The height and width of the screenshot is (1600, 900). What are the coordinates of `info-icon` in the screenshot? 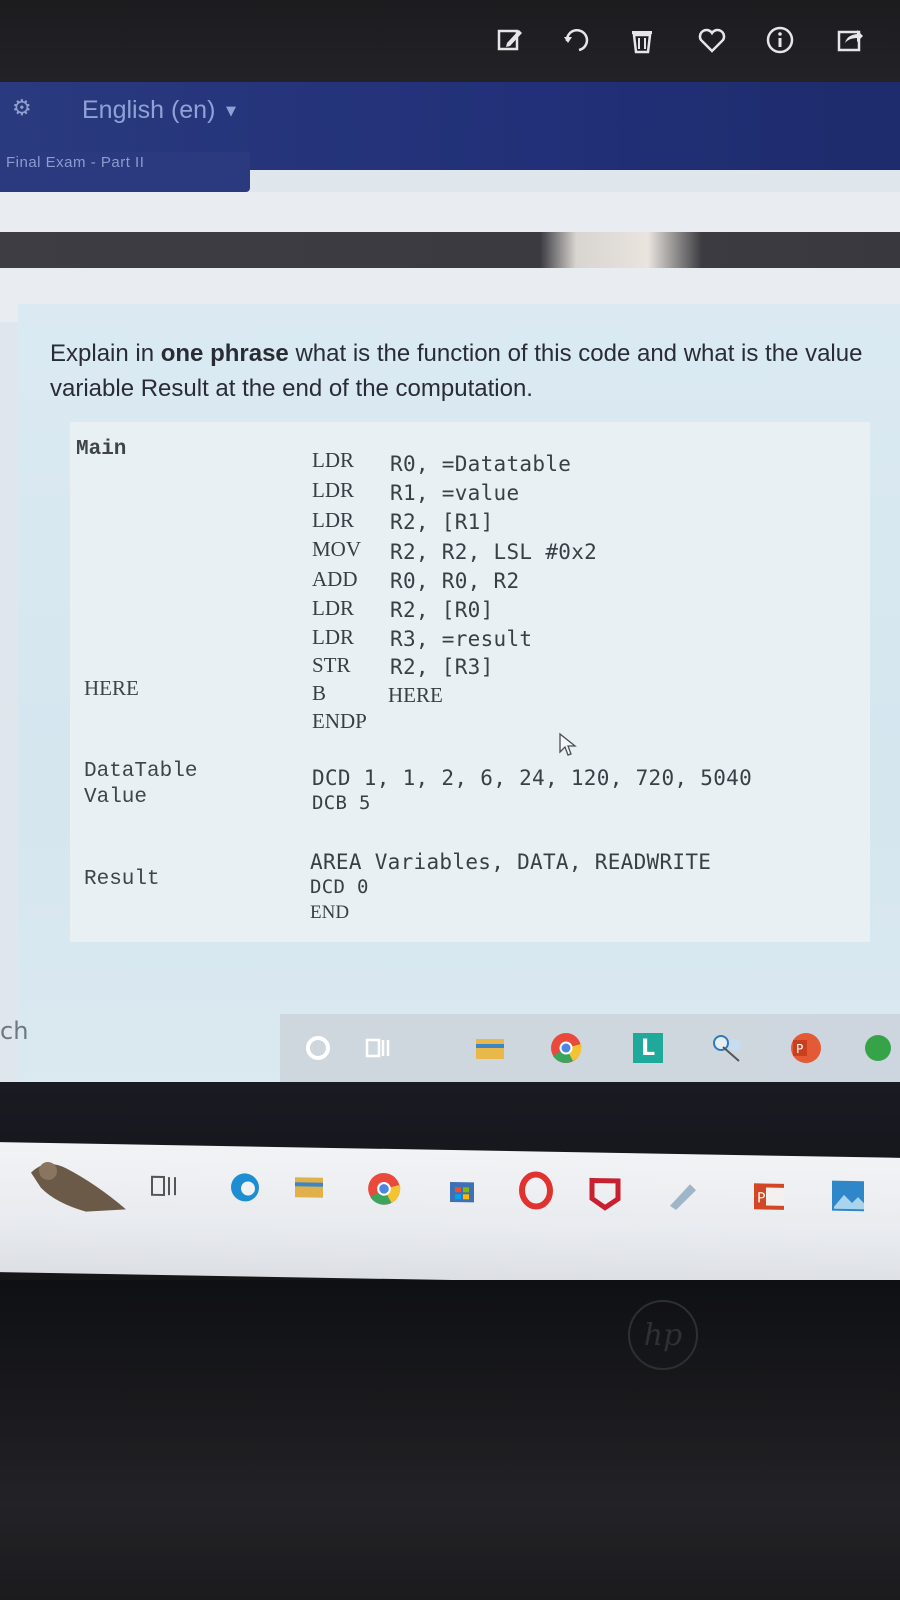 It's located at (780, 40).